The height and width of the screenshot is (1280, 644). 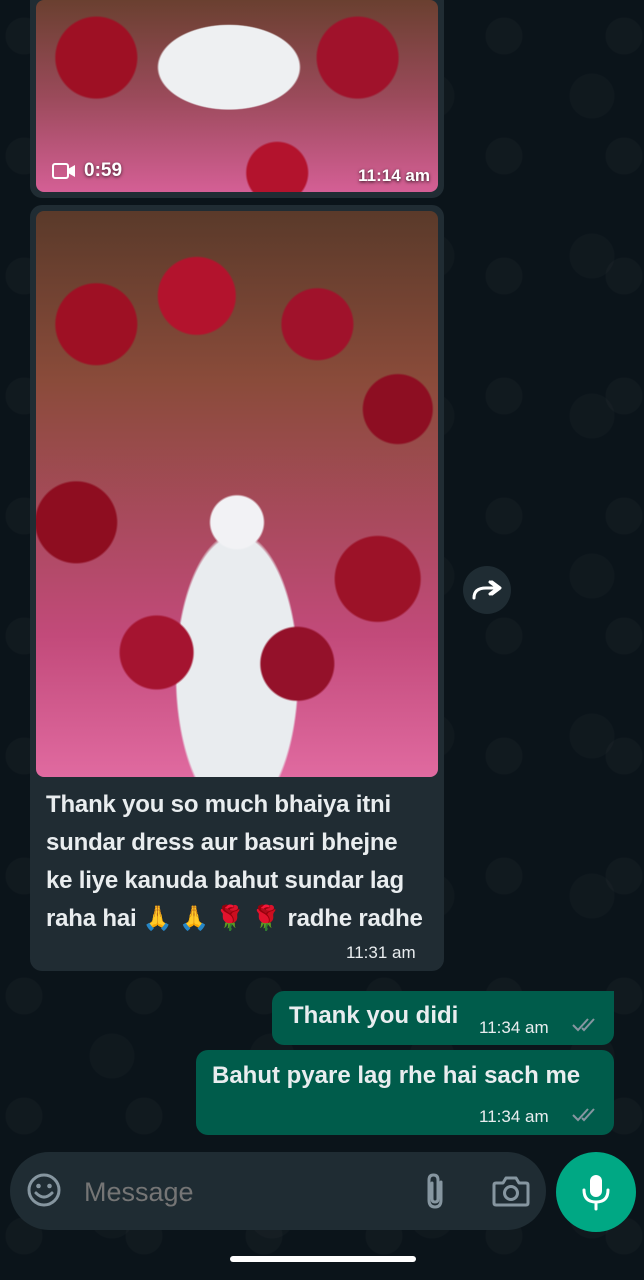 What do you see at coordinates (63, 171) in the screenshot?
I see `video-camera-icon` at bounding box center [63, 171].